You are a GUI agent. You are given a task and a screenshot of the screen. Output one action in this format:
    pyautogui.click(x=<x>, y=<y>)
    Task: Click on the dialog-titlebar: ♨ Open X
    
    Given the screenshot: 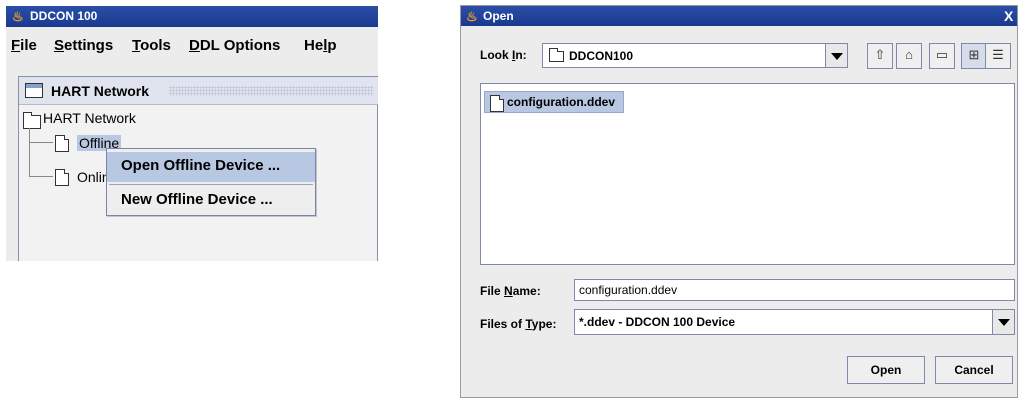 What is the action you would take?
    pyautogui.click(x=739, y=16)
    